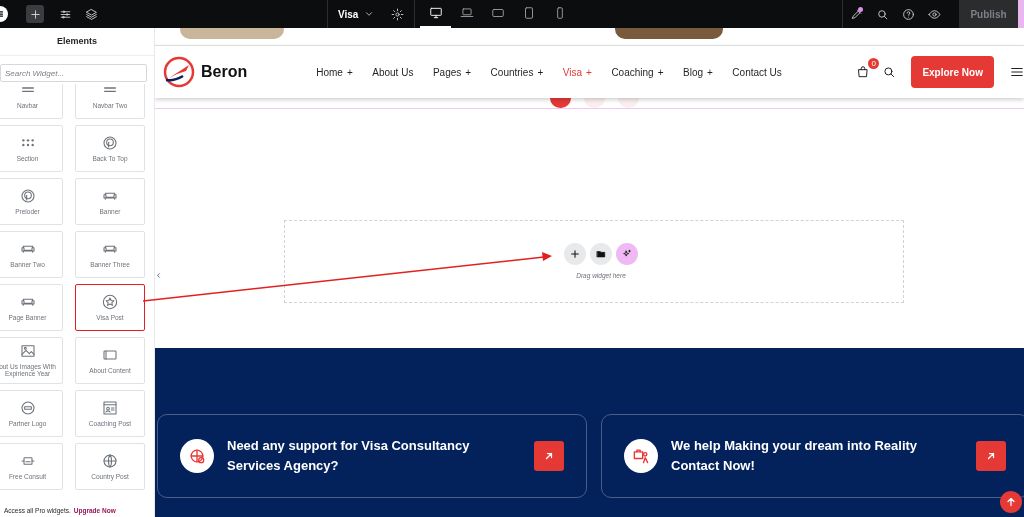 The height and width of the screenshot is (517, 1024). I want to click on selection-edge, so click(1021, 14).